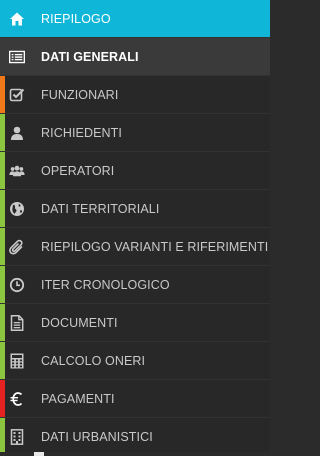 The width and height of the screenshot is (320, 456). I want to click on menu-item-label: FUNZIONARI, so click(80, 95).